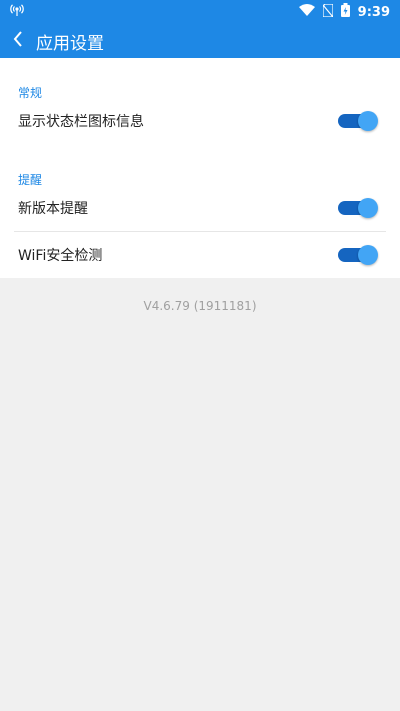 Image resolution: width=400 pixels, height=711 pixels. I want to click on setting-label: WiFi安全检测, so click(60, 256).